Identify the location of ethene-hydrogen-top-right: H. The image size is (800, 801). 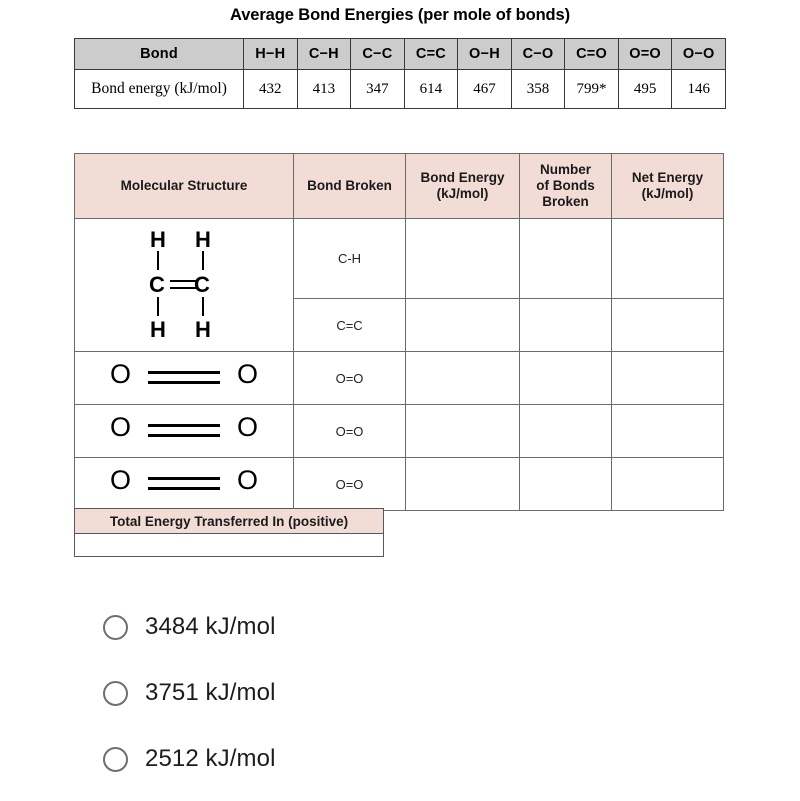
(203, 239).